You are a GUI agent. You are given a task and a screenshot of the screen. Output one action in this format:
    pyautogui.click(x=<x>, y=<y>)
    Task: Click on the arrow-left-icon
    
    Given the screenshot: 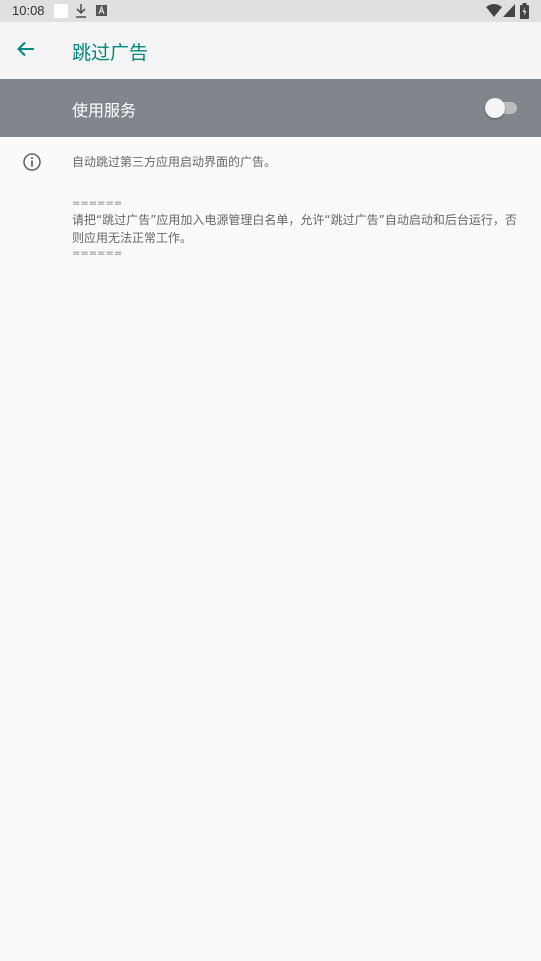 What is the action you would take?
    pyautogui.click(x=25, y=49)
    